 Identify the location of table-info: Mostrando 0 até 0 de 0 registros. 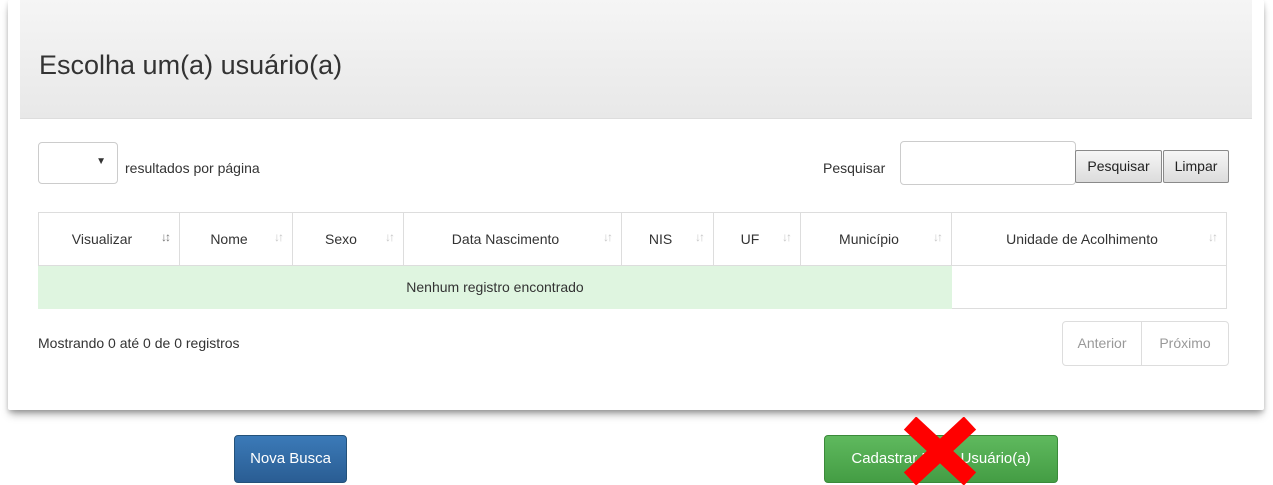
(139, 343).